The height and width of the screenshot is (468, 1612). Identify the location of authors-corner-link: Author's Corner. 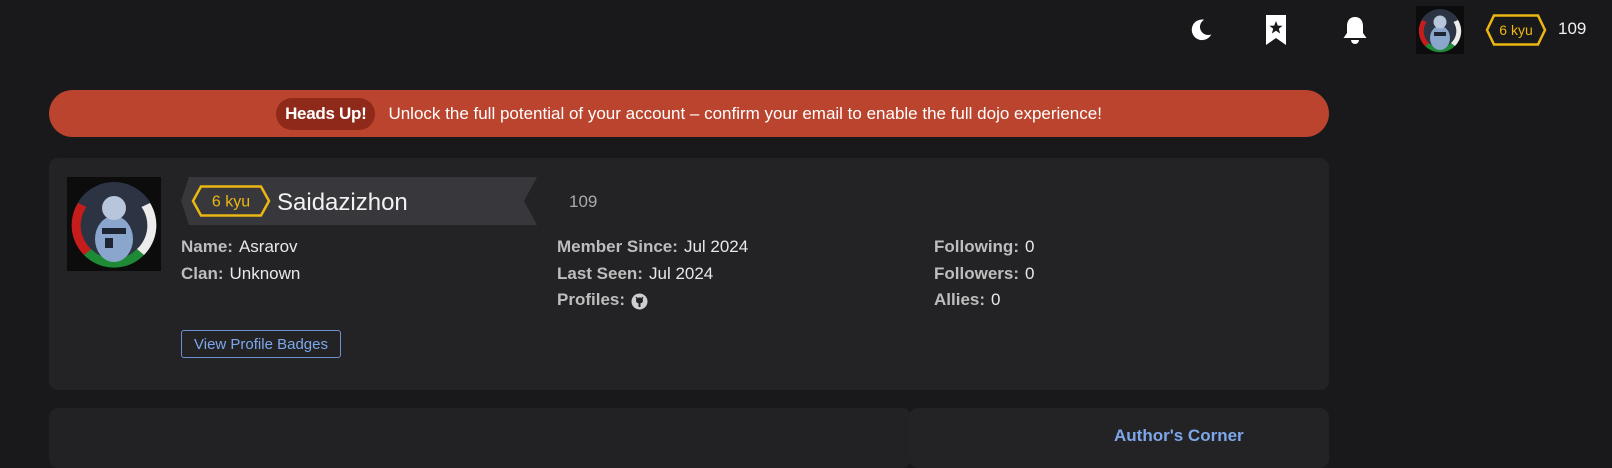
(1179, 436).